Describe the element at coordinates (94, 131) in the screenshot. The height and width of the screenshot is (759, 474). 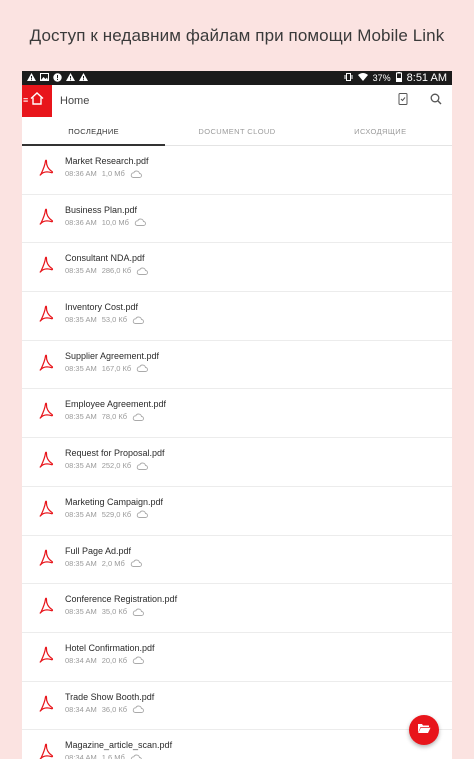
I see `tab-recent: ПОСЛЕДНИЕ` at that location.